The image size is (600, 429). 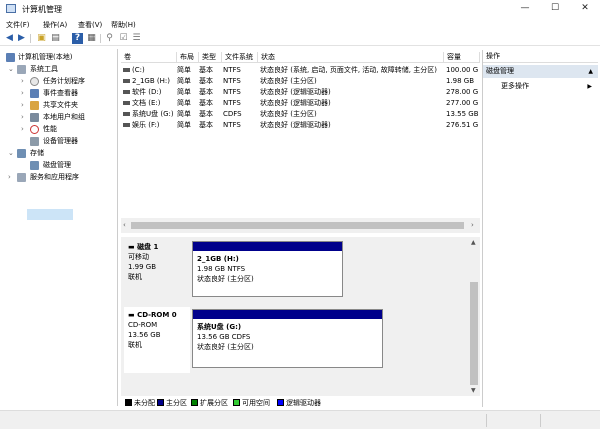 I want to click on check-icon: ☑, so click(x=123, y=38).